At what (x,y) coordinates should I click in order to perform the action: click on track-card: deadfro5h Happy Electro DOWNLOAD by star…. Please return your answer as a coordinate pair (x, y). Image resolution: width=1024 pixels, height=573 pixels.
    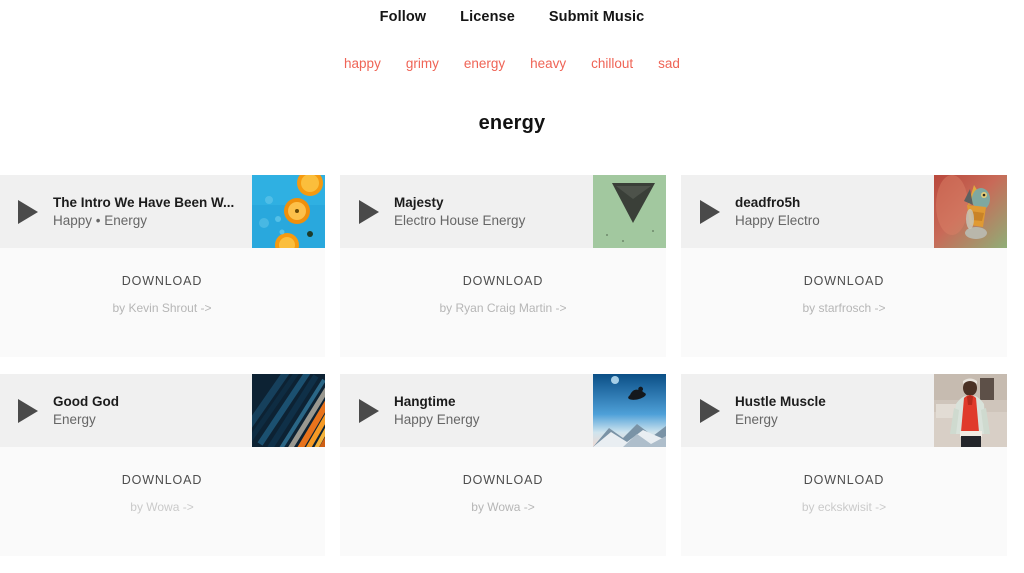
    Looking at the image, I should click on (844, 266).